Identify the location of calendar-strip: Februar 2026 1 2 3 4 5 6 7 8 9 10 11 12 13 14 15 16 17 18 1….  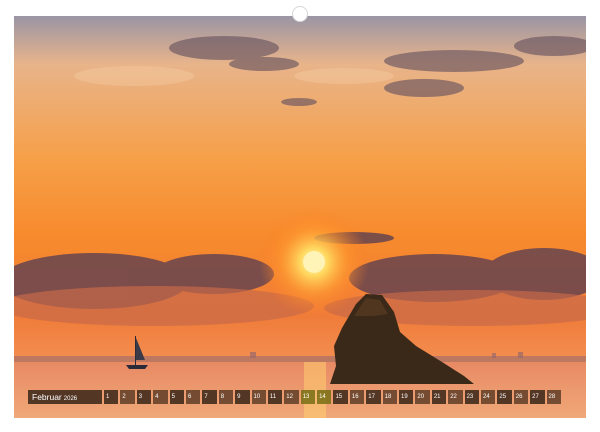
(300, 397).